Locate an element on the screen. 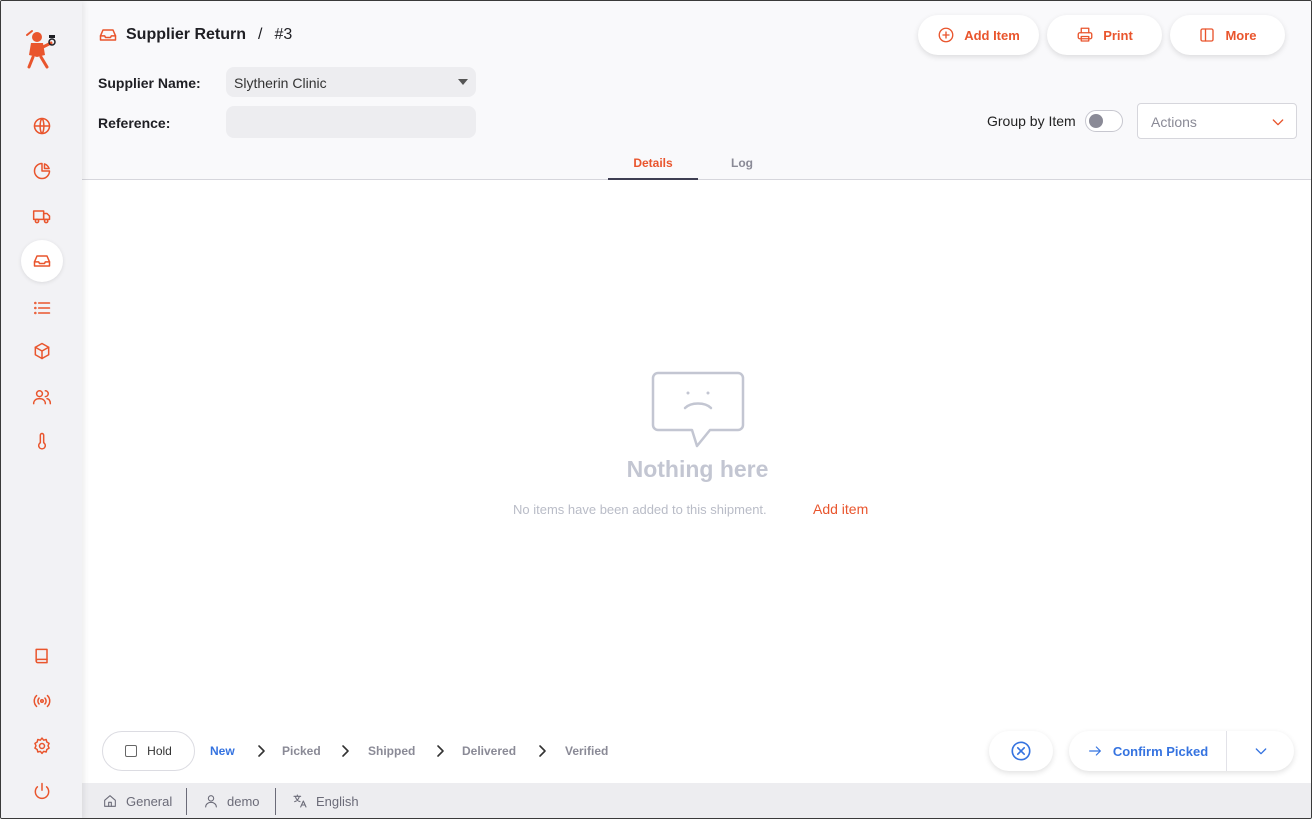 Image resolution: width=1312 pixels, height=819 pixels. gear-icon is located at coordinates (42, 746).